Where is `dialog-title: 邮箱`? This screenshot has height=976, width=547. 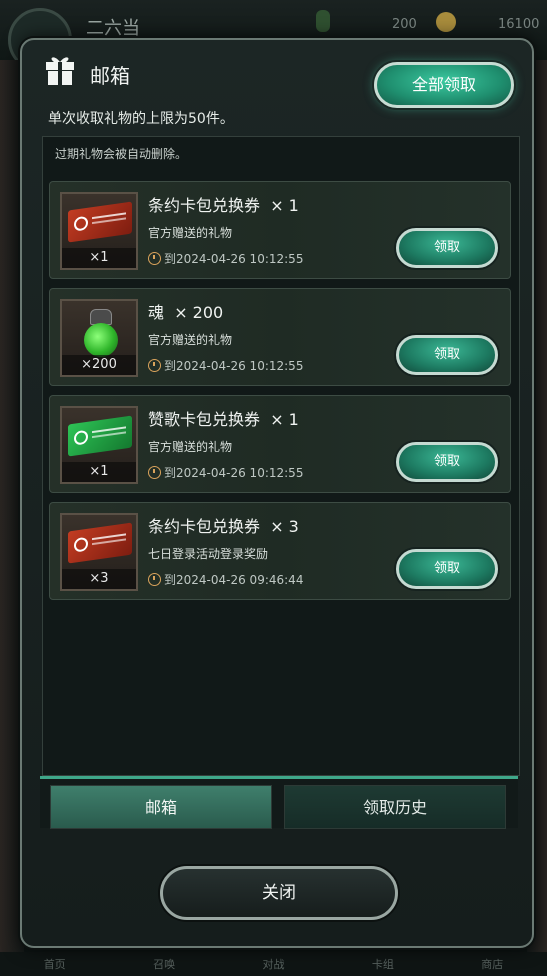 dialog-title: 邮箱 is located at coordinates (110, 76).